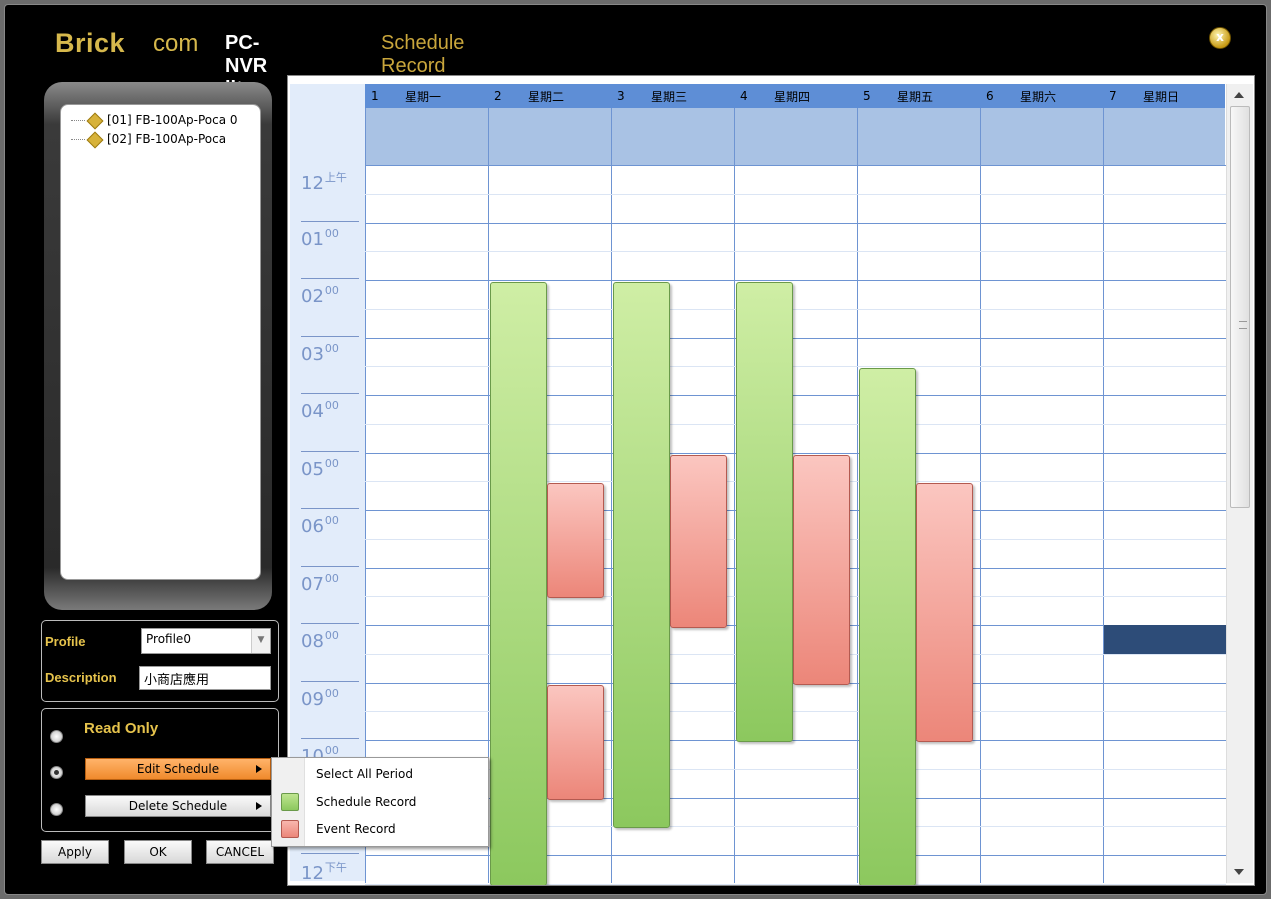 Image resolution: width=1271 pixels, height=899 pixels. What do you see at coordinates (320, 583) in the screenshot?
I see `hour-label: 0700` at bounding box center [320, 583].